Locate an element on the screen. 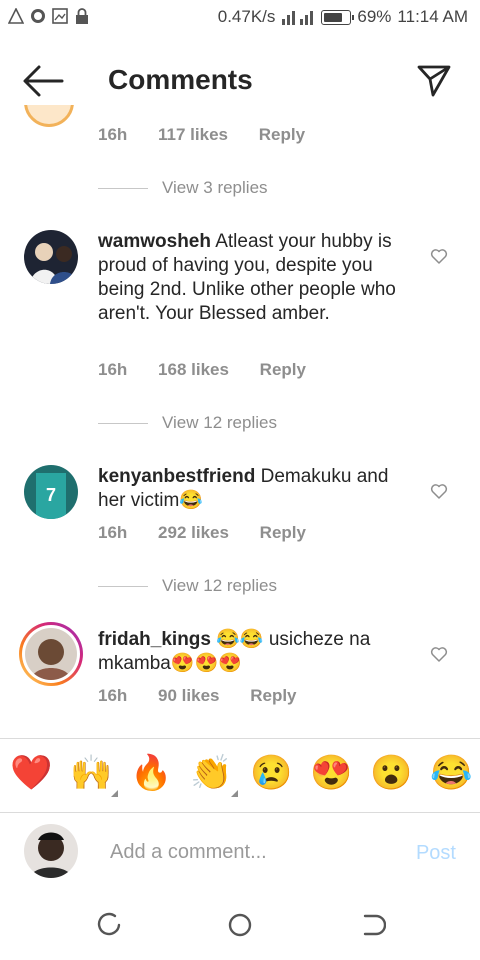  comment-username: kenyanbestfriend is located at coordinates (176, 476).